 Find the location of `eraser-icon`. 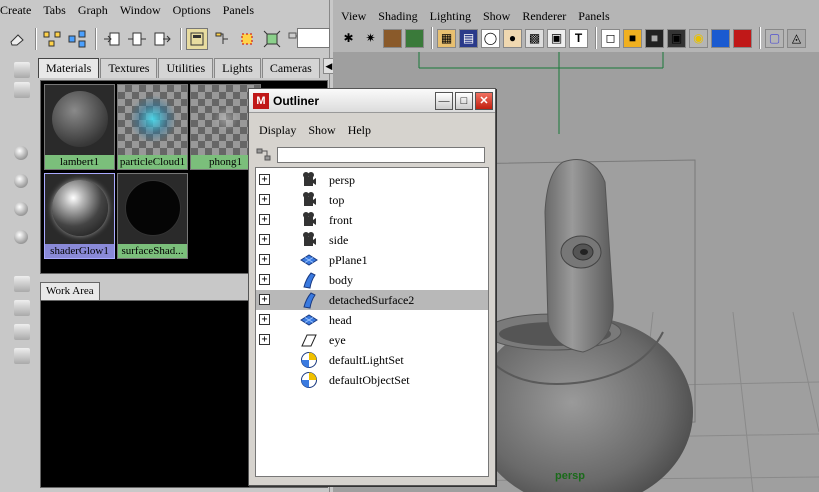

eraser-icon is located at coordinates (17, 39).